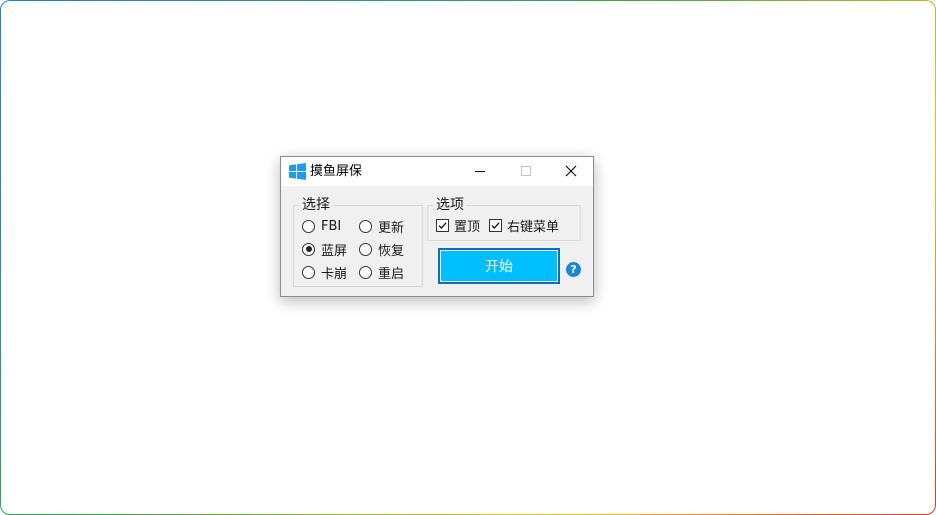  I want to click on select-group: 选择 FBI 更新 蓝屏 恢复 卡崩 重启, so click(358, 242).